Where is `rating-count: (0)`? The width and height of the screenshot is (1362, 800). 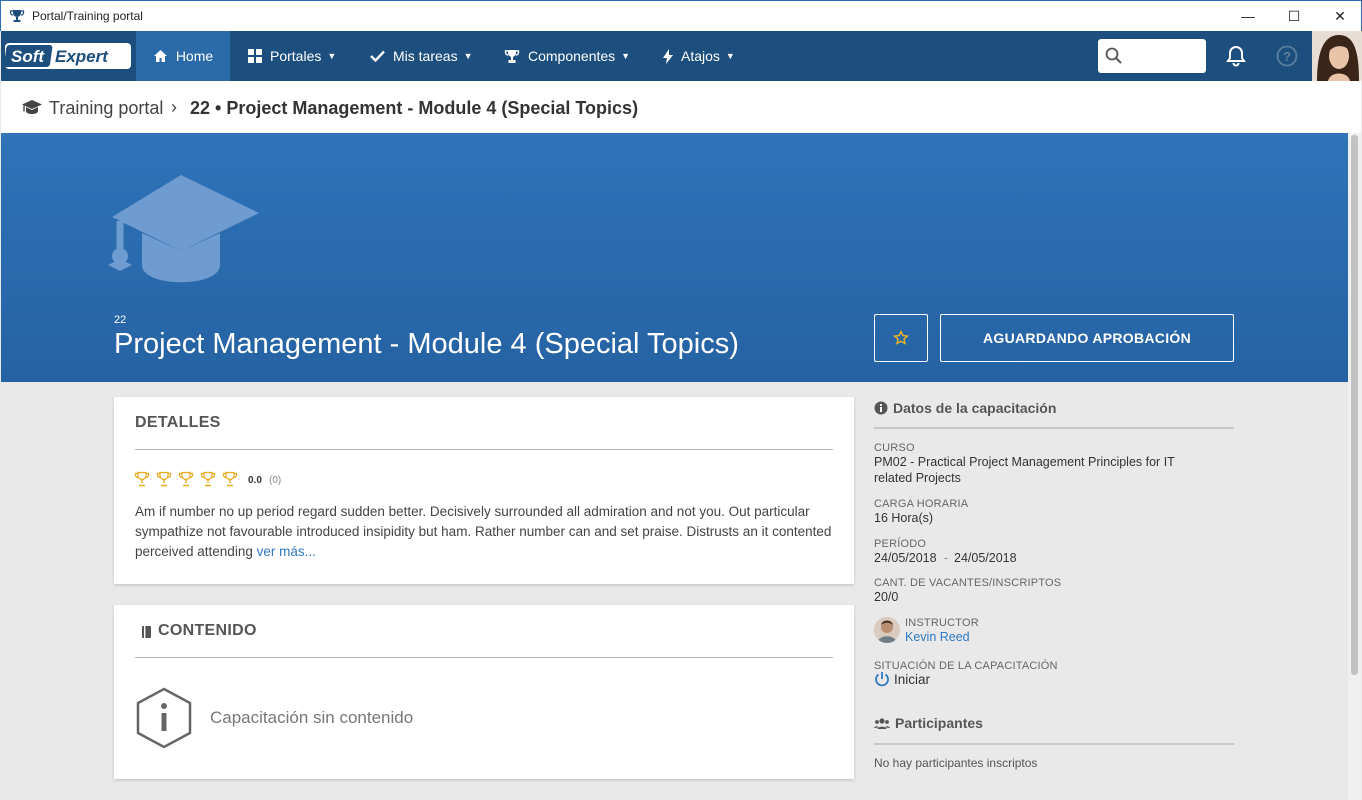
rating-count: (0) is located at coordinates (275, 480).